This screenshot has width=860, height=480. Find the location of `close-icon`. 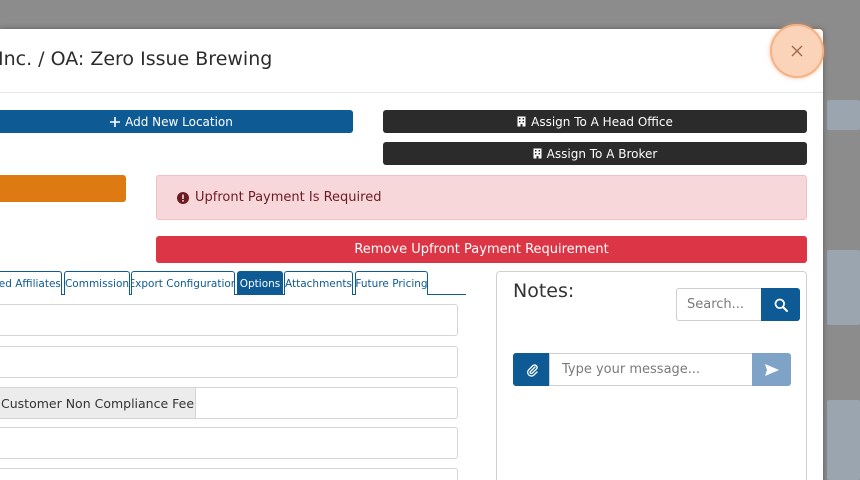

close-icon is located at coordinates (797, 51).